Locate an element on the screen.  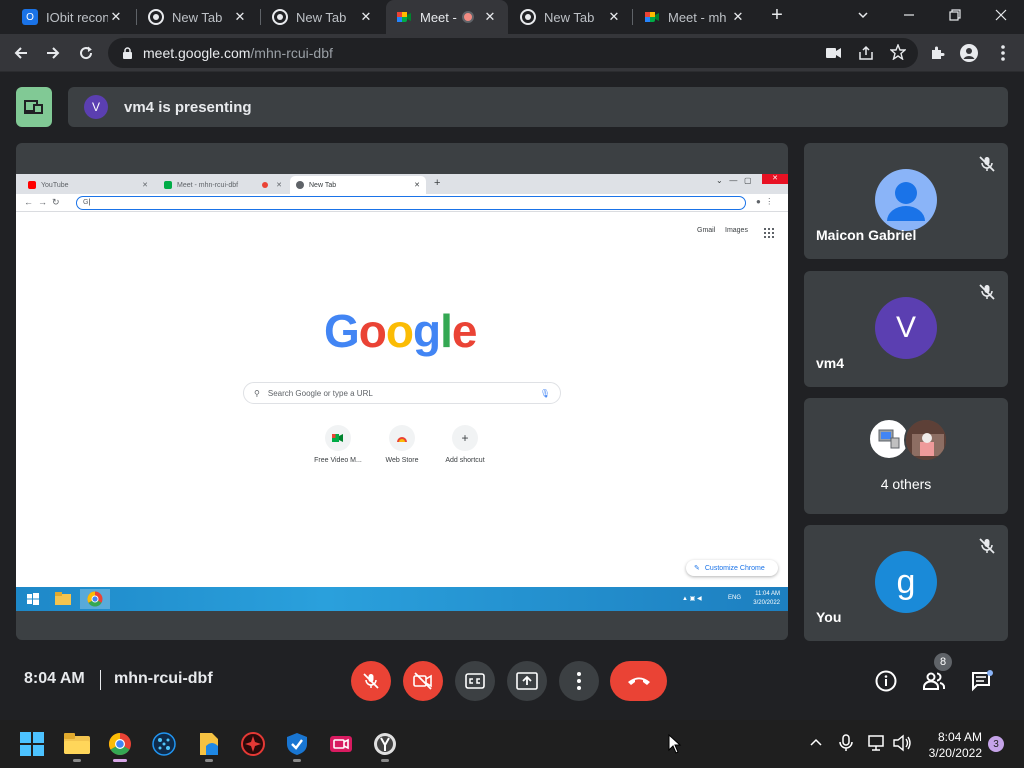
images-link: Images is located at coordinates (736, 230).